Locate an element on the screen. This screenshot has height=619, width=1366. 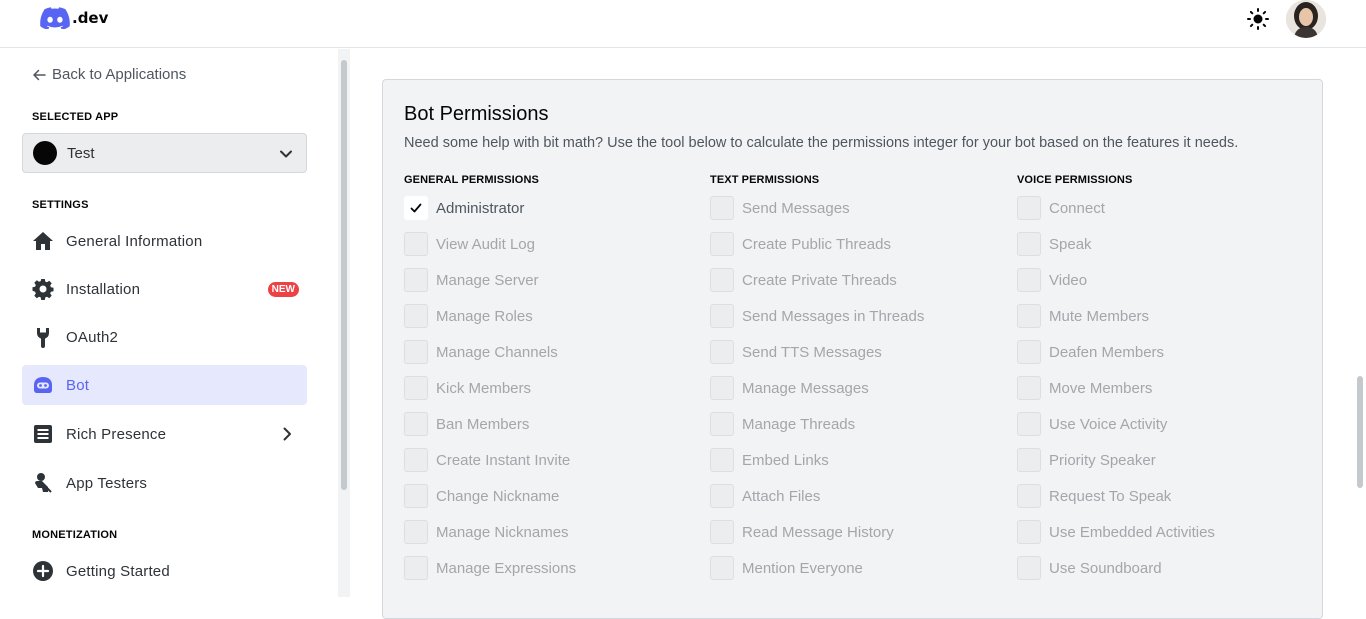
permission-checkbox: Administrator is located at coordinates (464, 208).